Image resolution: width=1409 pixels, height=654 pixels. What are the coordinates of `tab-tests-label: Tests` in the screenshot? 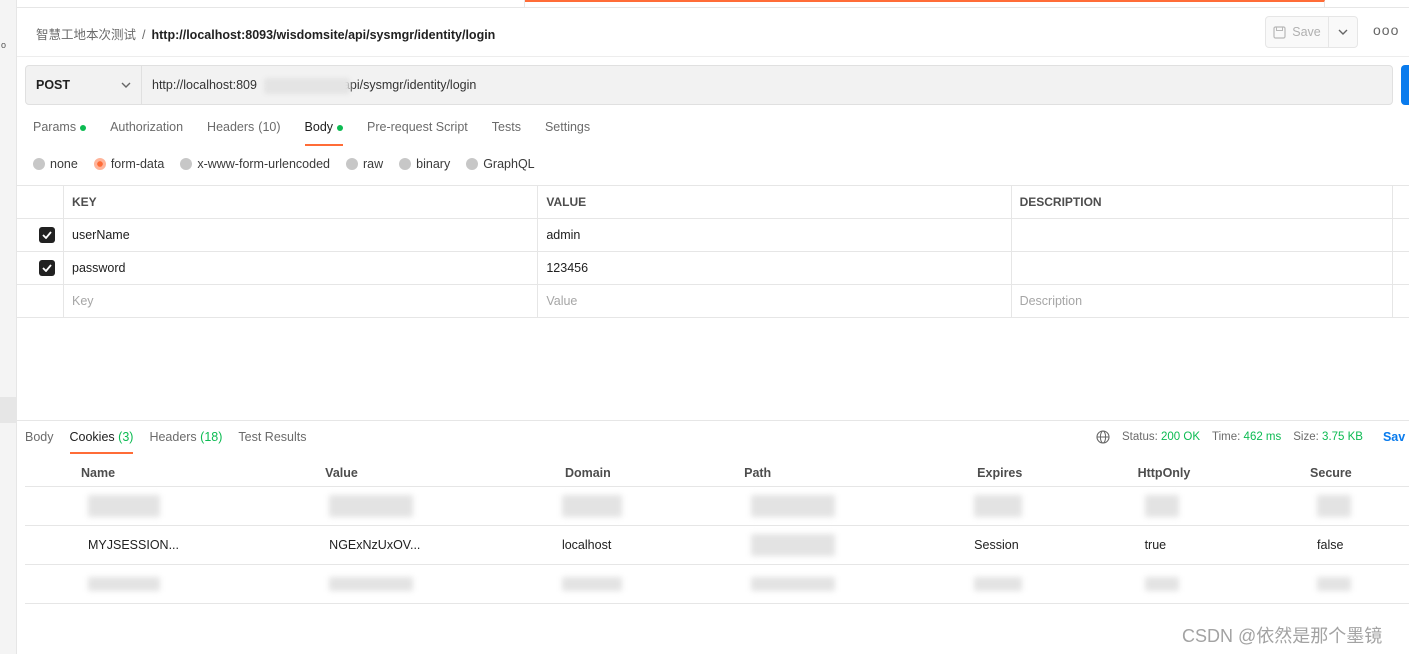 It's located at (506, 127).